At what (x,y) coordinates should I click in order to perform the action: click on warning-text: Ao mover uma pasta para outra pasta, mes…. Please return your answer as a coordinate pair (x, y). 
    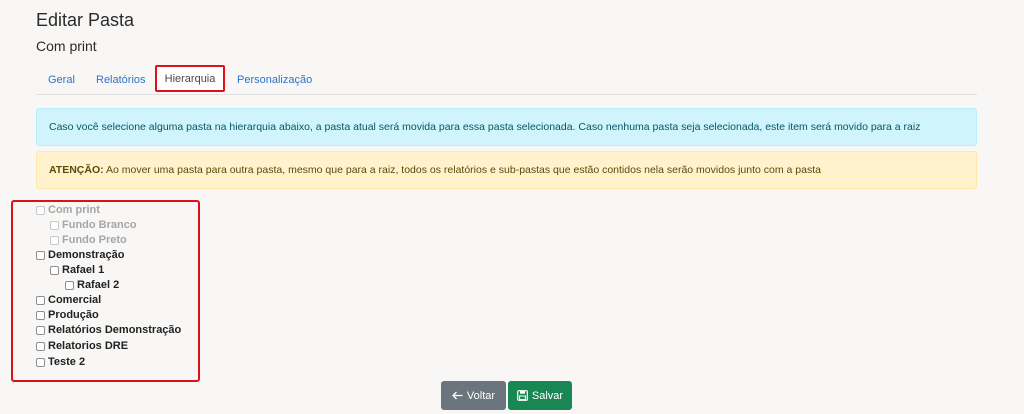
    Looking at the image, I should click on (462, 170).